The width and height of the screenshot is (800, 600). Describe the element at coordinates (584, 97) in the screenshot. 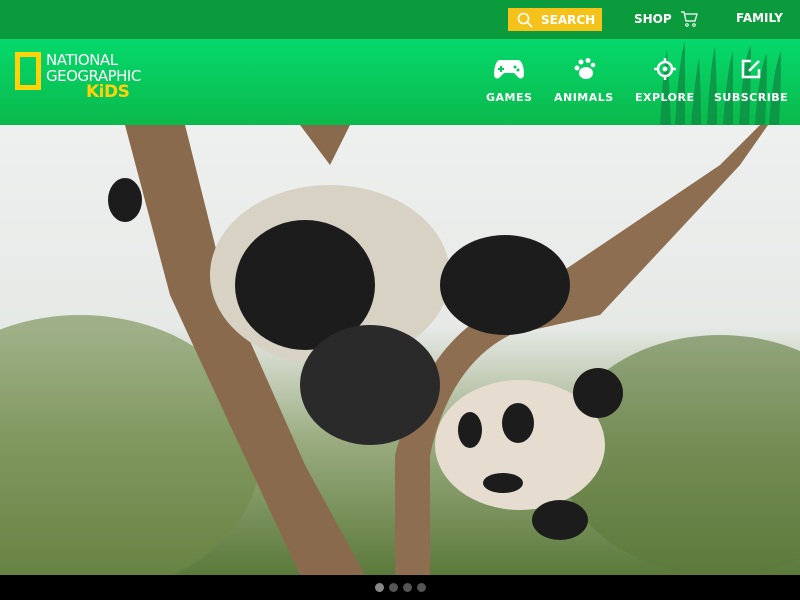

I see `nav-animals-label: ANIMALS` at that location.